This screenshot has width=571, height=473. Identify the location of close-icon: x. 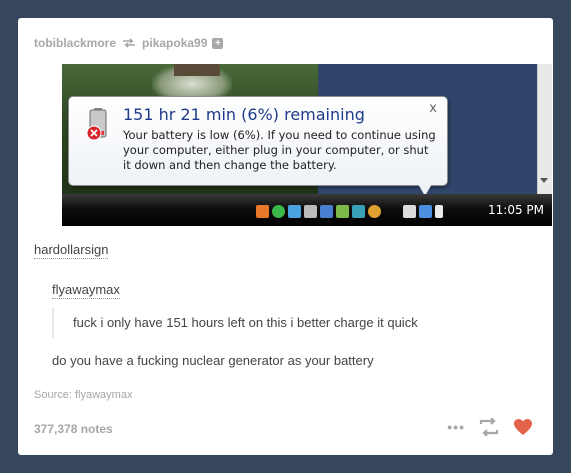
(433, 108).